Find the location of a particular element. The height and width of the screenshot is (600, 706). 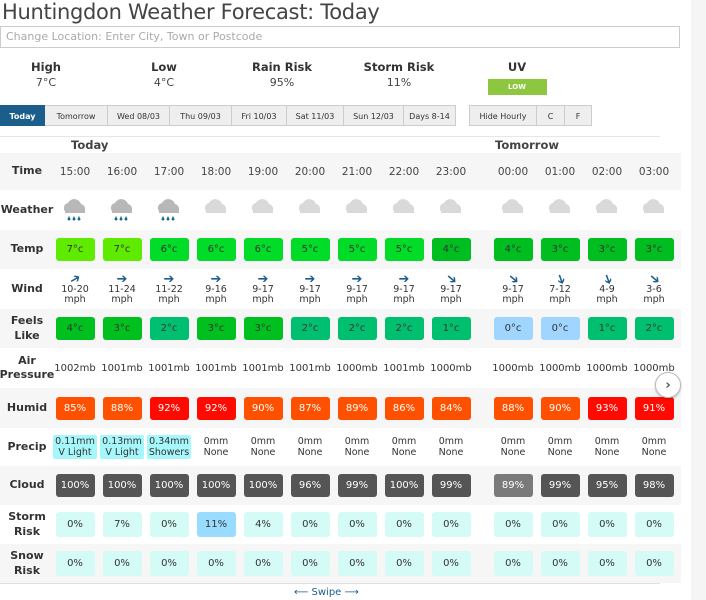

swipe-hint: ⟵ Swipe ⟶ is located at coordinates (326, 592).